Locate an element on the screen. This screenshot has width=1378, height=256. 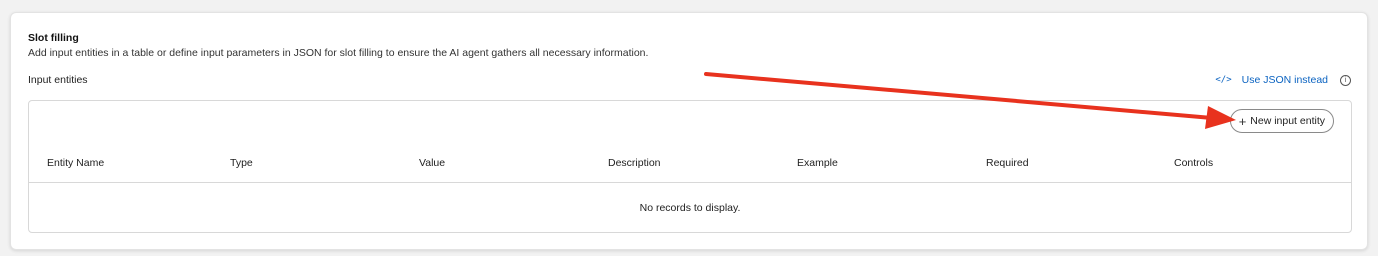
column-header-required: Required is located at coordinates (1007, 163).